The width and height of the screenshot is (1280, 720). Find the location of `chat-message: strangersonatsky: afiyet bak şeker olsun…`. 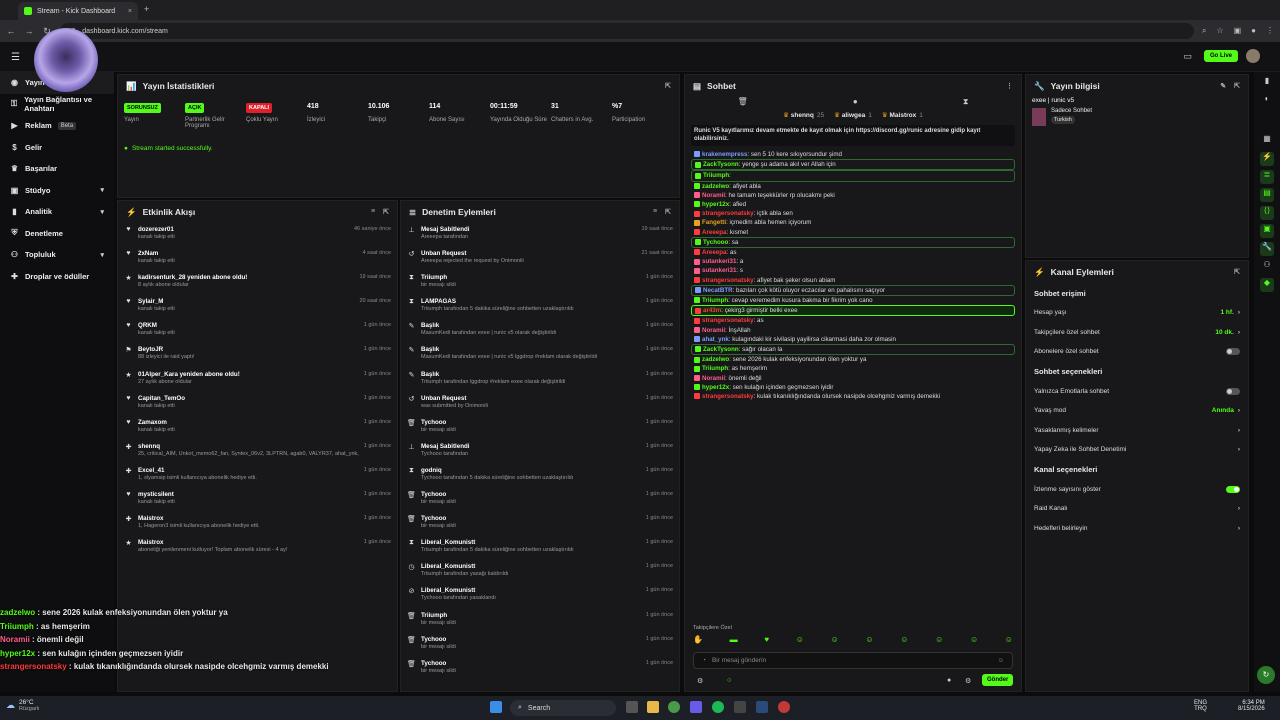

chat-message: strangersonatsky: afiyet bak şeker olsun… is located at coordinates (853, 280).